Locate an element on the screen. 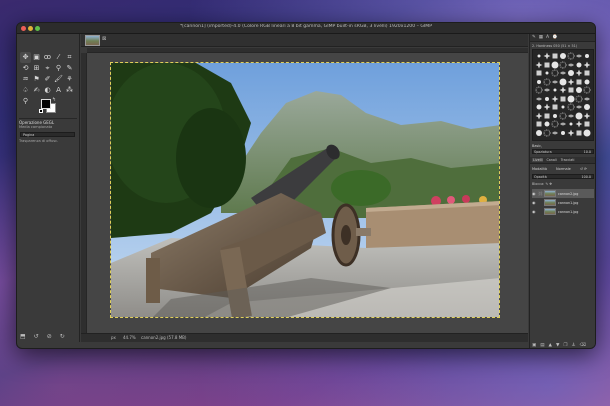 The image size is (610, 406). image-tab-close-icon: ⊠ is located at coordinates (104, 39).